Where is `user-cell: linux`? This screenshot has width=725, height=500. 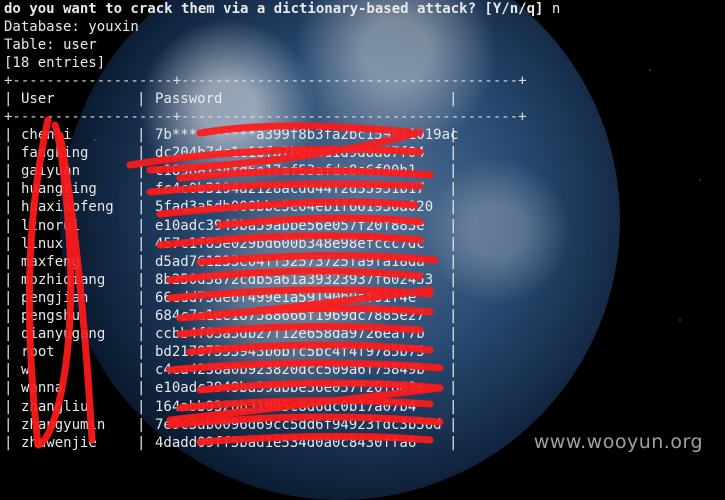 user-cell: linux is located at coordinates (42, 243).